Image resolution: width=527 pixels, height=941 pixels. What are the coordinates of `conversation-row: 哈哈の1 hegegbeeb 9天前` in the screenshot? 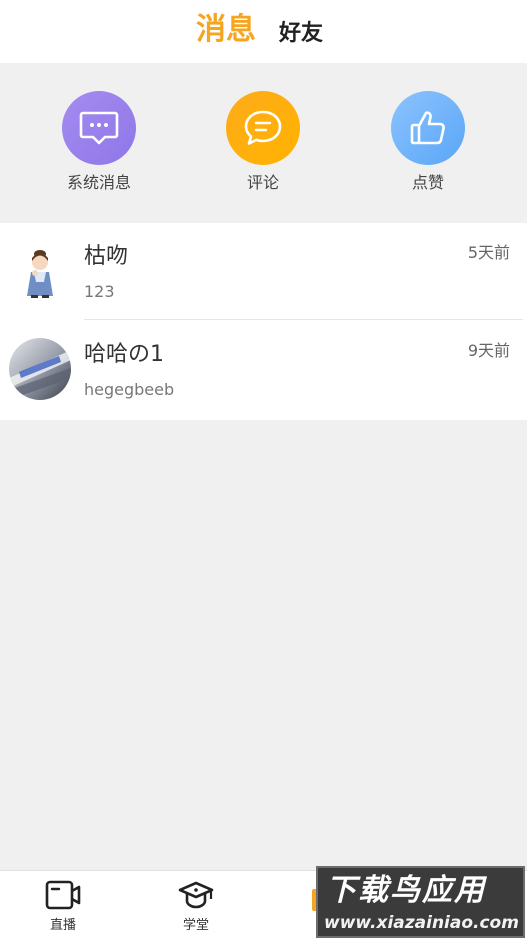 It's located at (263, 370).